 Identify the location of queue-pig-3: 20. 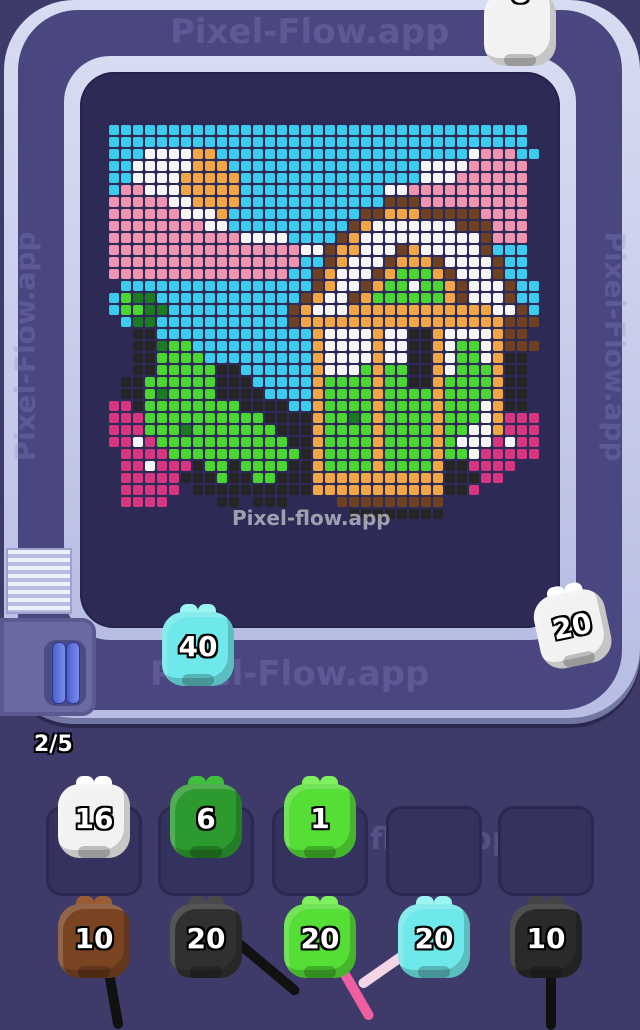
(320, 938).